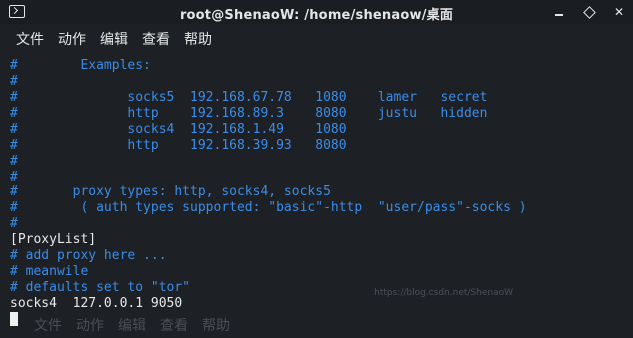 The height and width of the screenshot is (338, 633). I want to click on terminal-line: # proxy types: http, socks4, socks5, so click(170, 191).